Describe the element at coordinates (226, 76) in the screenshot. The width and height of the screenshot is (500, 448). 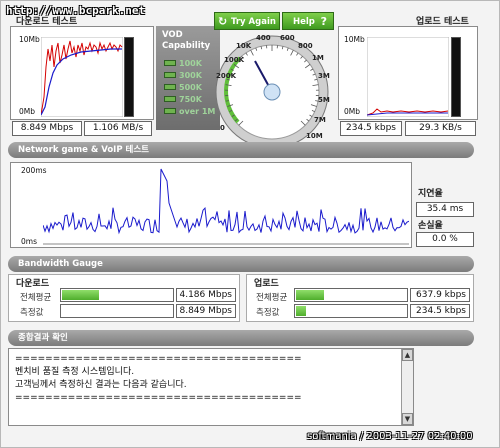
I see `scale-200k: 200K` at that location.